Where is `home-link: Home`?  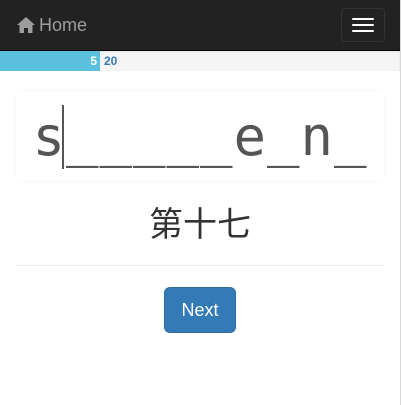
home-link: Home is located at coordinates (51, 25).